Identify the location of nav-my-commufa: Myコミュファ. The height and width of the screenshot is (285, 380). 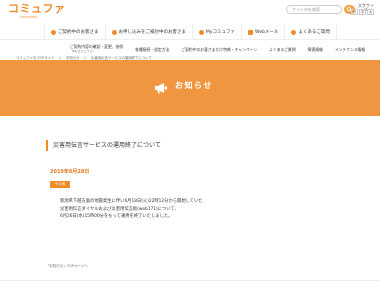
(218, 32).